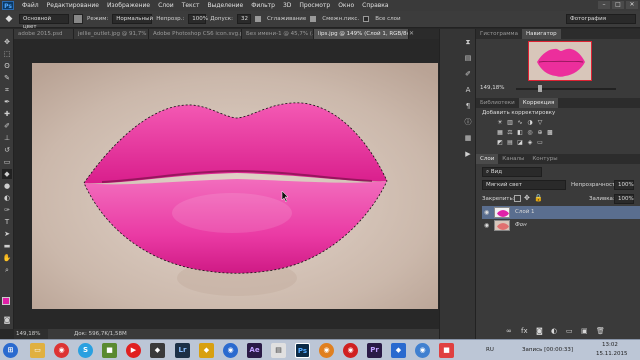  What do you see at coordinates (7, 162) in the screenshot?
I see `eraser-tool-icon: ▭` at bounding box center [7, 162].